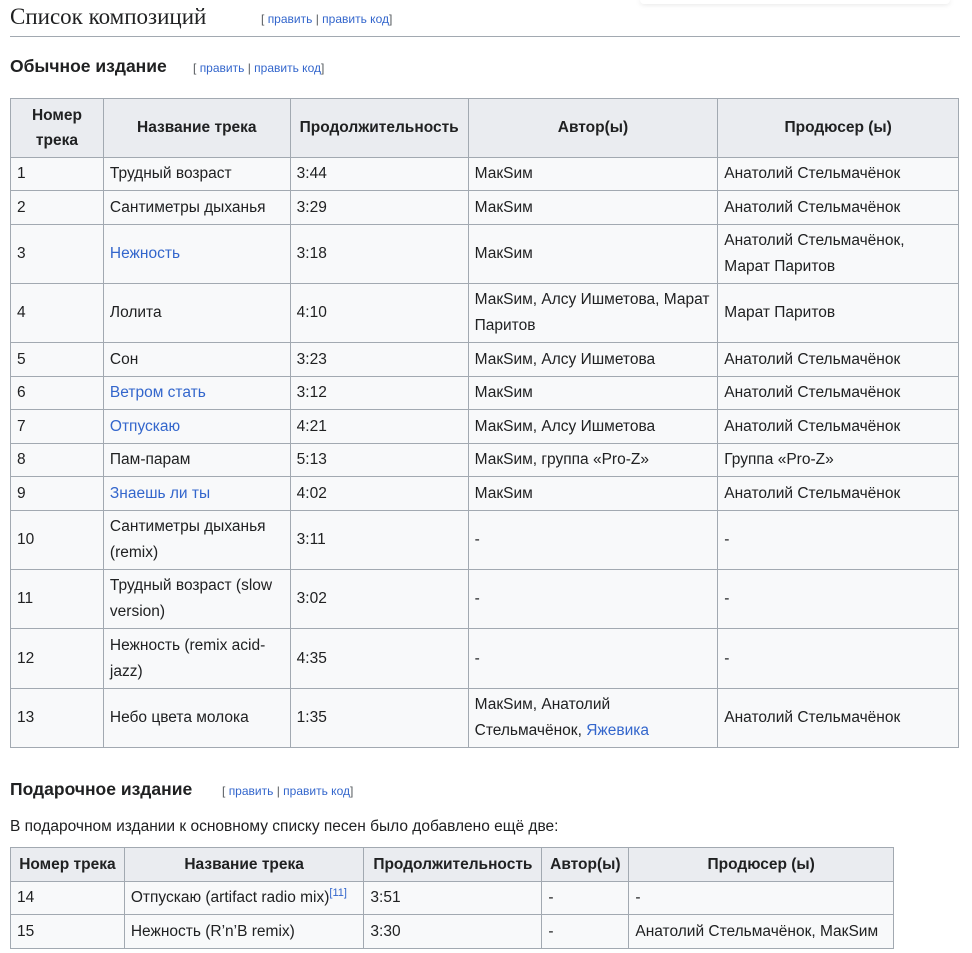  I want to click on table-row: 12 Нежность (remix acid-jazz) 4:35 - -, so click(484, 658).